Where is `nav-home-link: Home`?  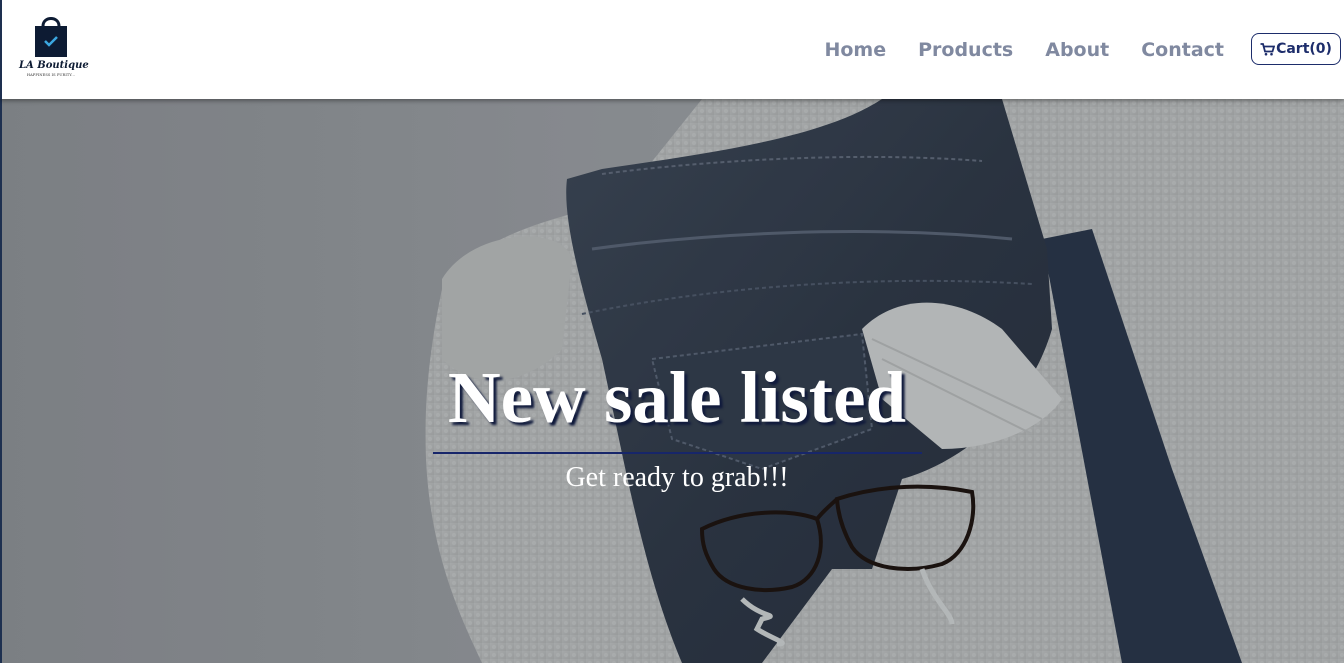 nav-home-link: Home is located at coordinates (855, 50).